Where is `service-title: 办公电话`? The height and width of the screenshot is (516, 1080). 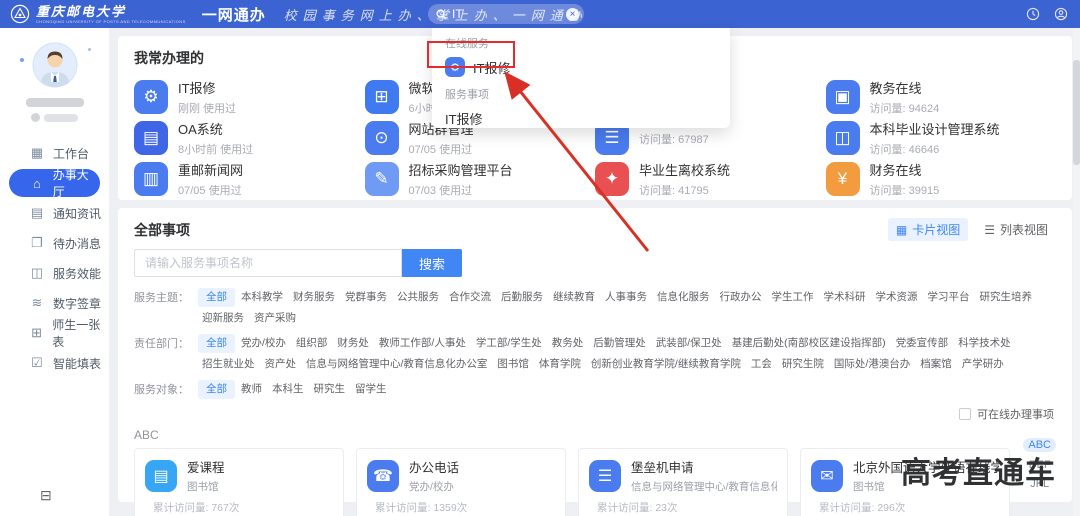
service-title: 办公电话 is located at coordinates (434, 468).